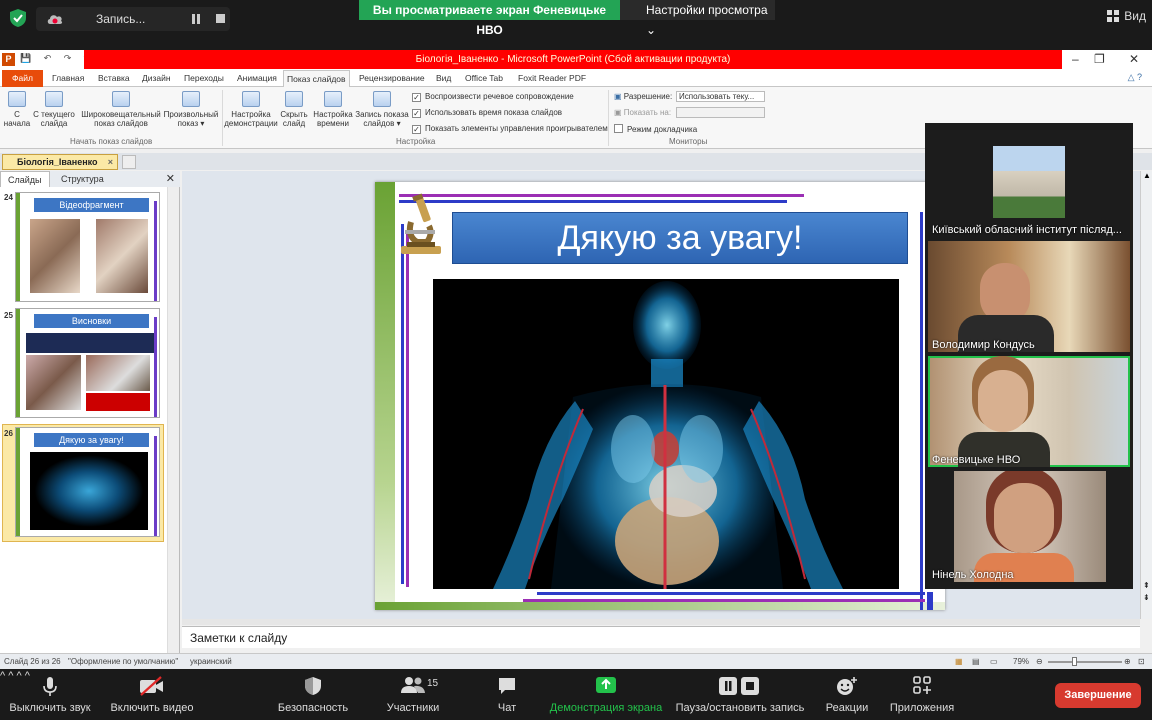 This screenshot has height=720, width=1152. I want to click on participant-tile: Нінель Холодна, so click(1029, 526).